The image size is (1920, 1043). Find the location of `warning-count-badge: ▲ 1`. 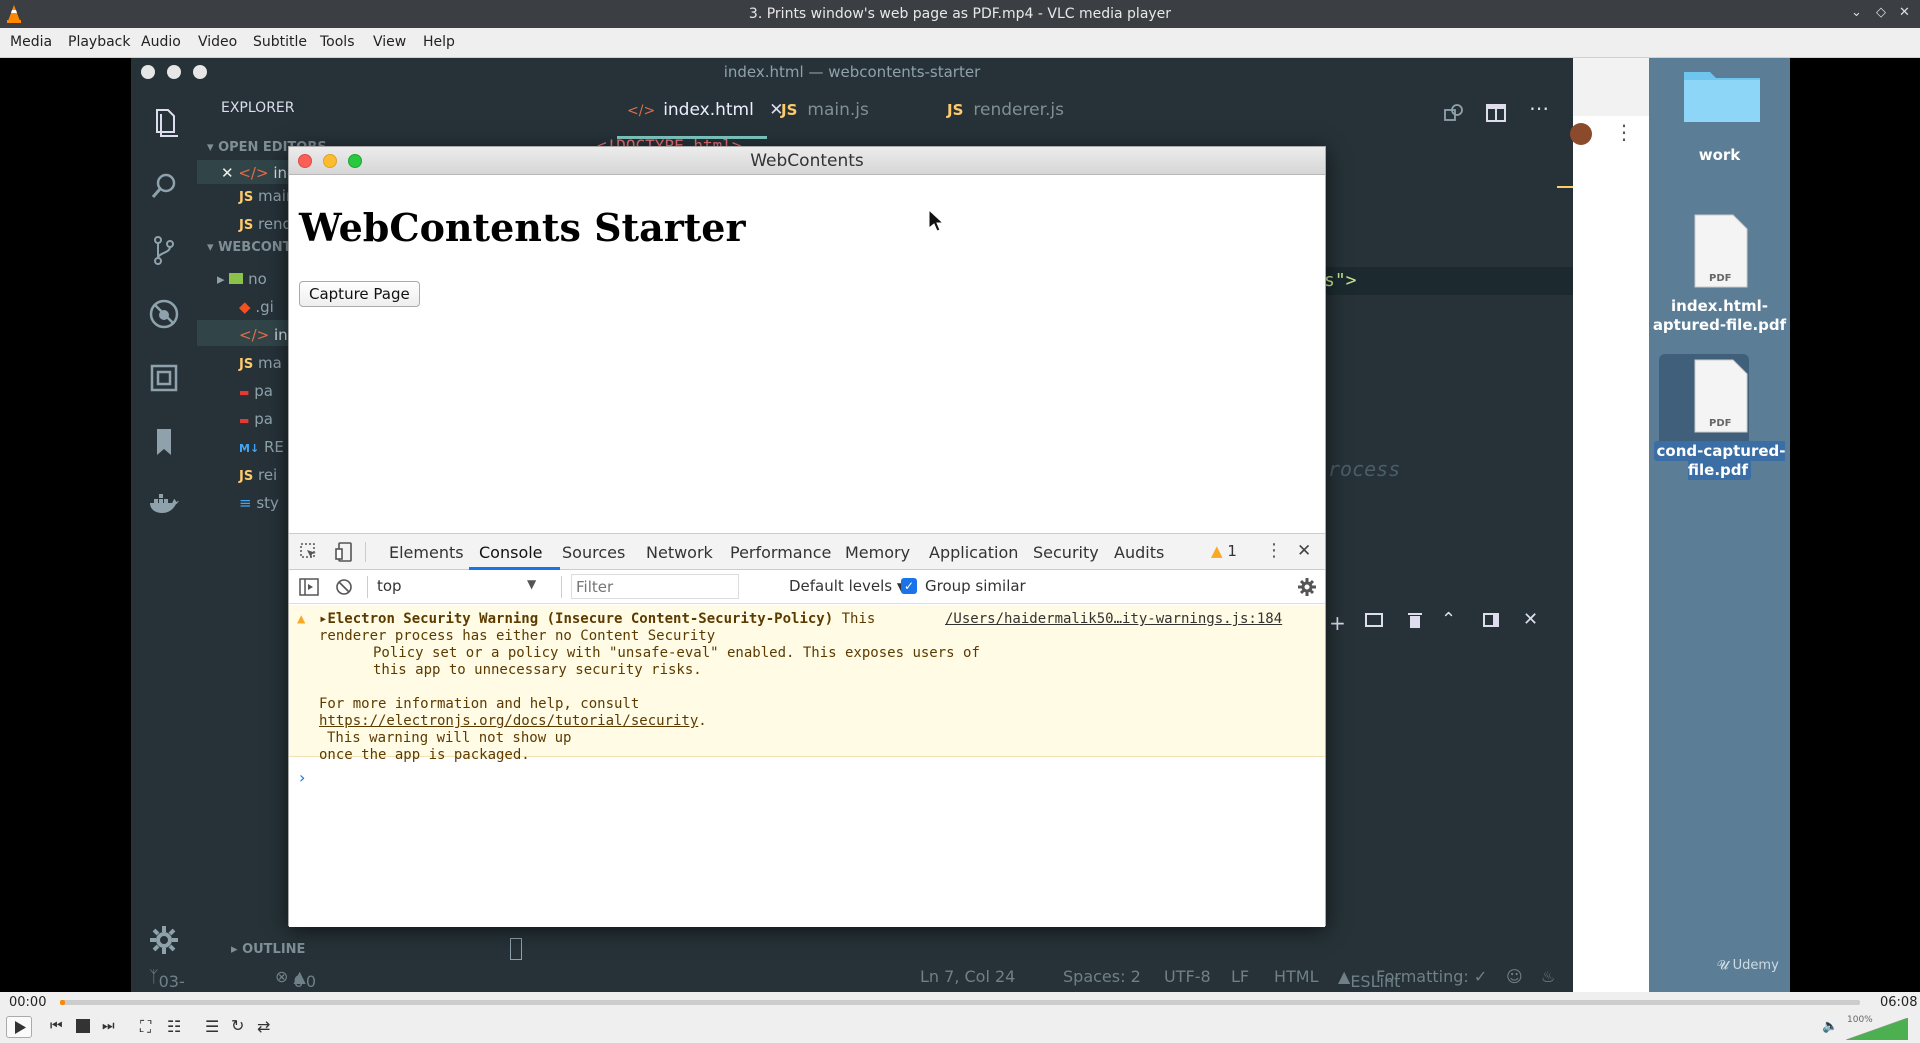

warning-count-badge: ▲ 1 is located at coordinates (1224, 551).